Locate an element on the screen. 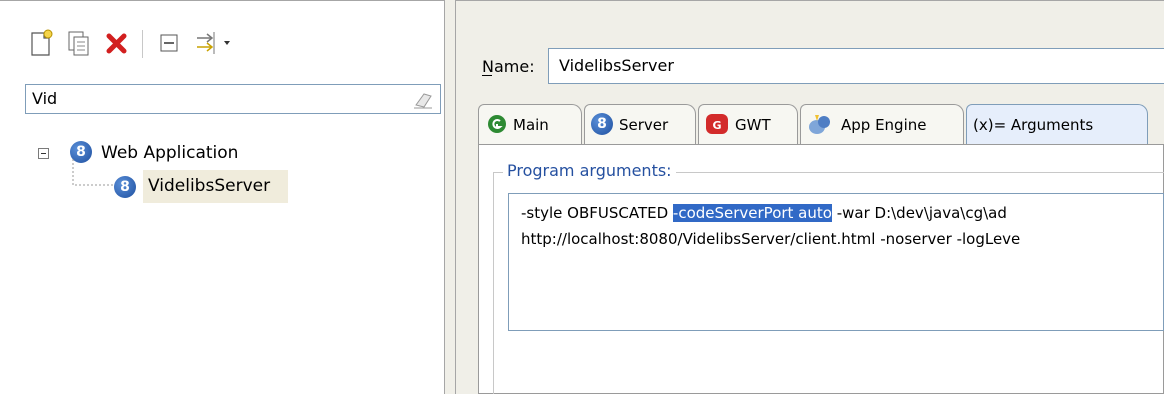  tab-app-engine-label: App Engine is located at coordinates (884, 125).